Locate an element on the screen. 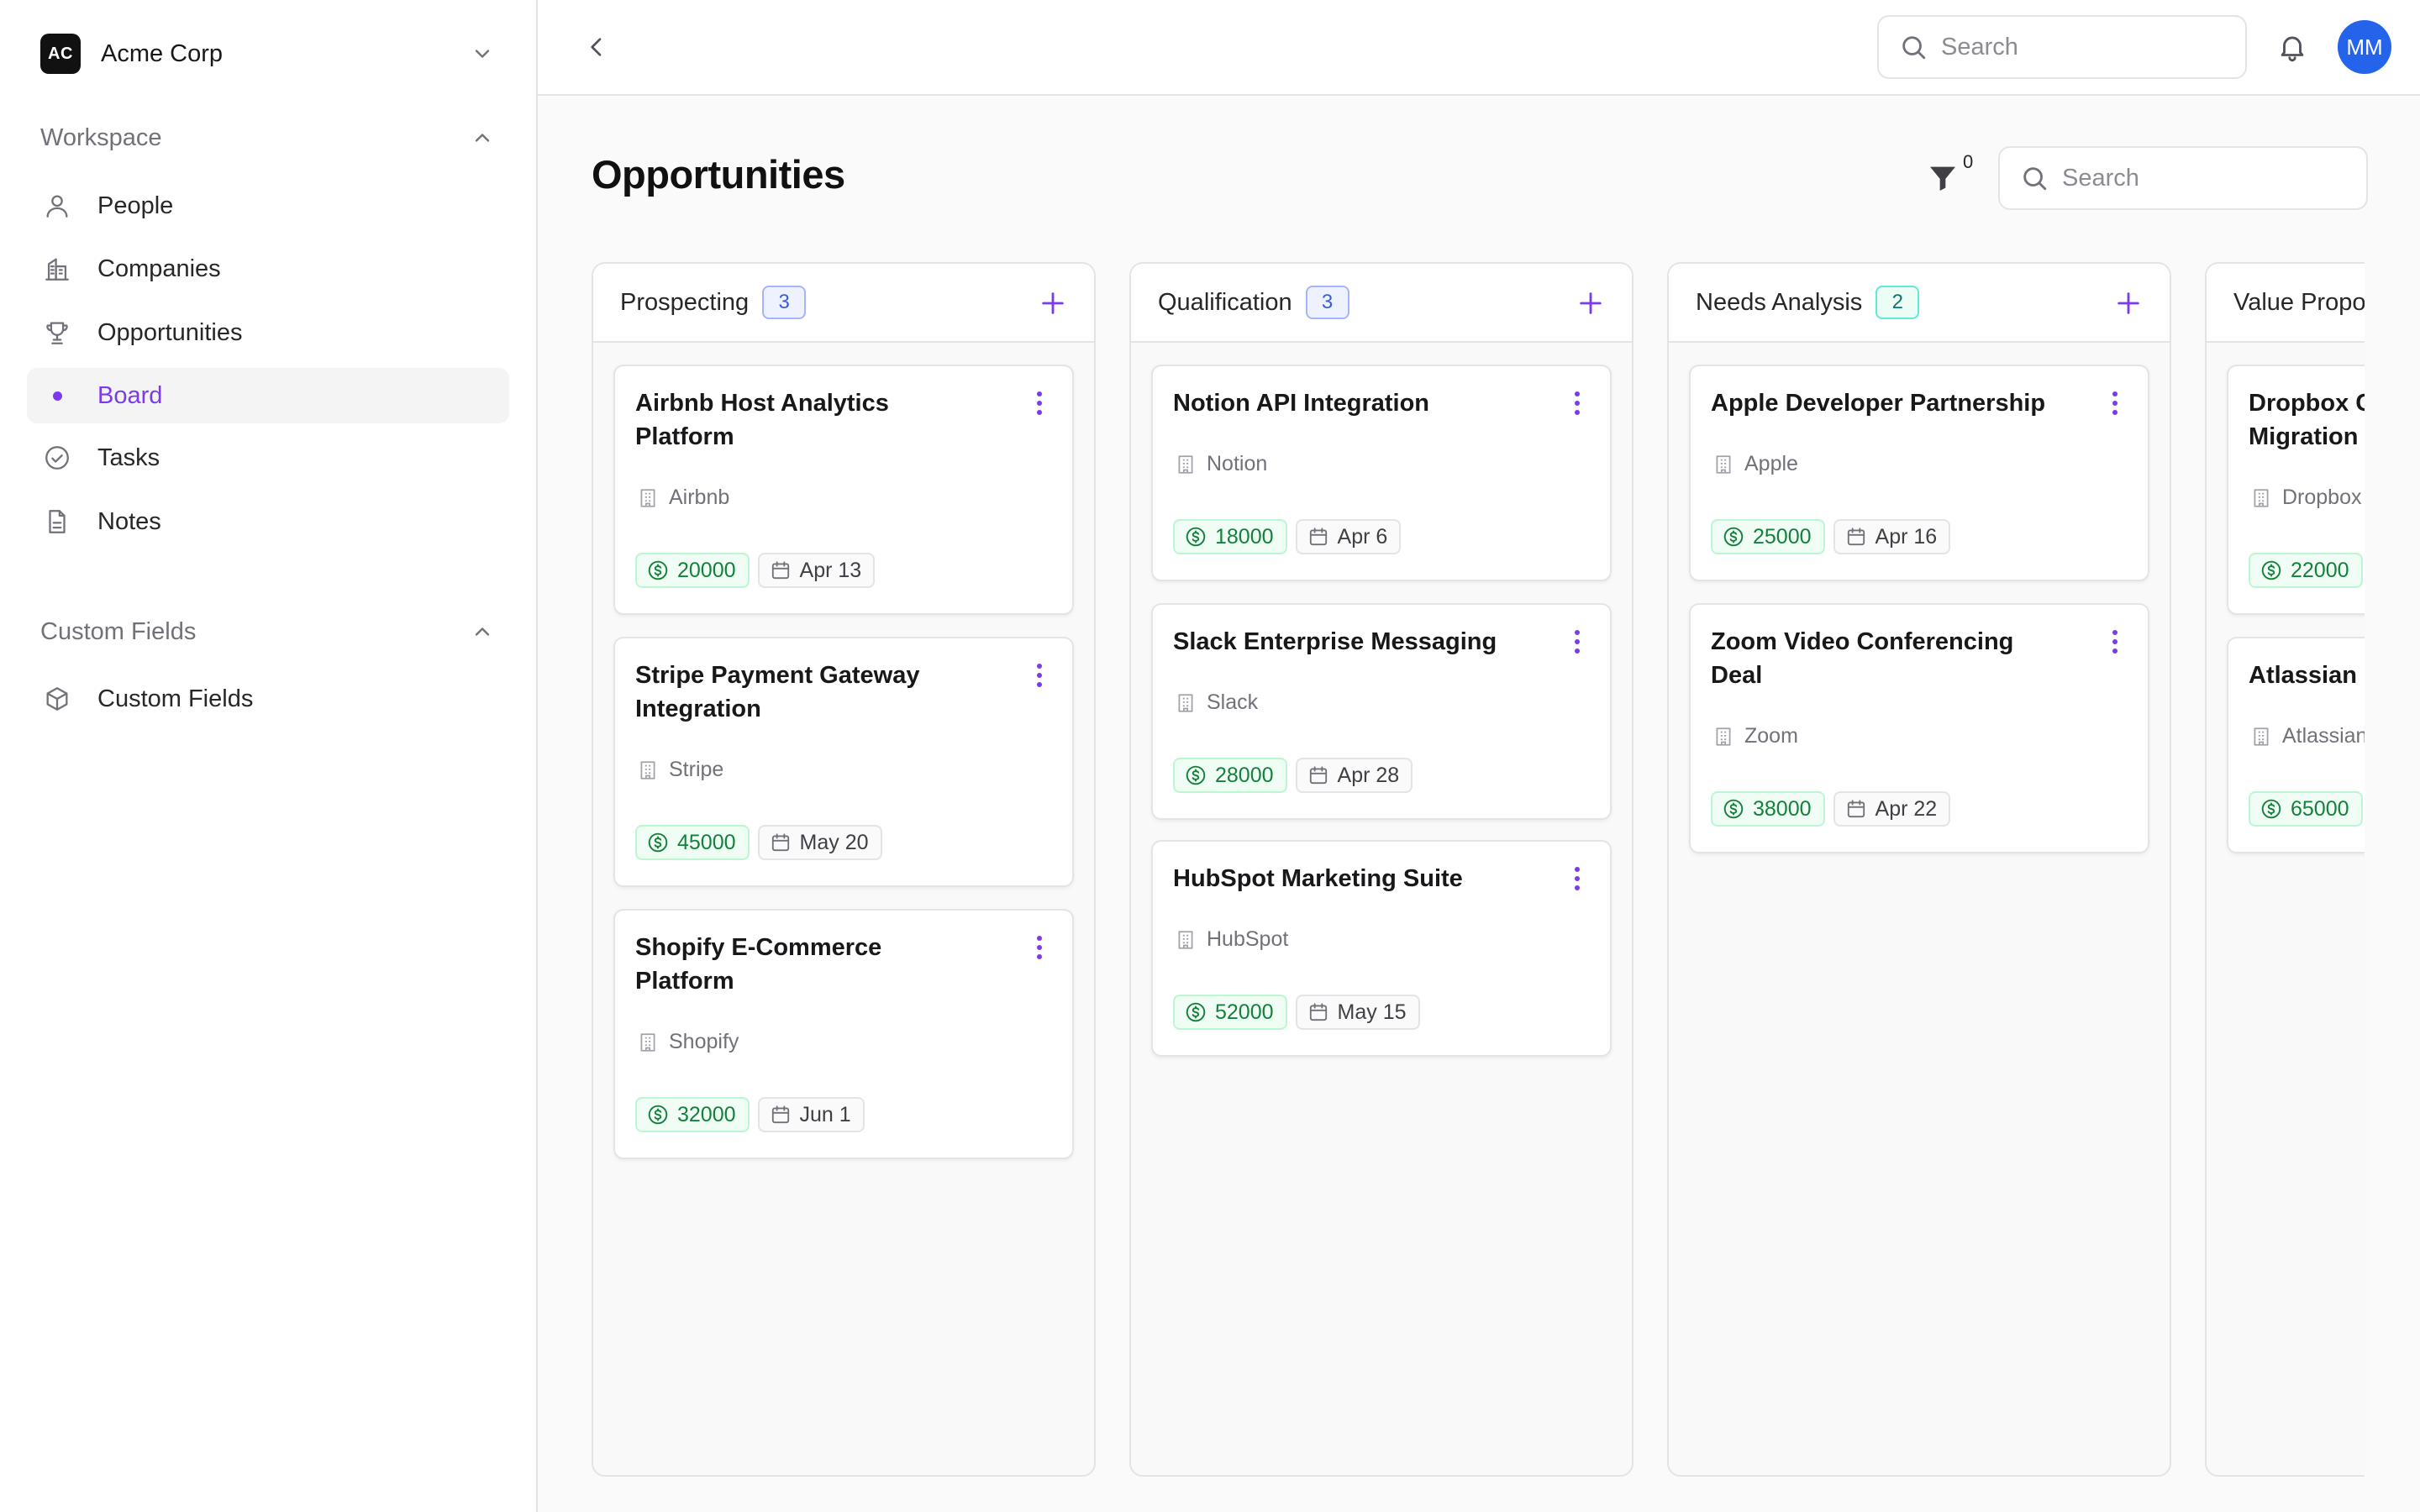 Image resolution: width=2420 pixels, height=1512 pixels. column-count-badge: 2 is located at coordinates (1898, 302).